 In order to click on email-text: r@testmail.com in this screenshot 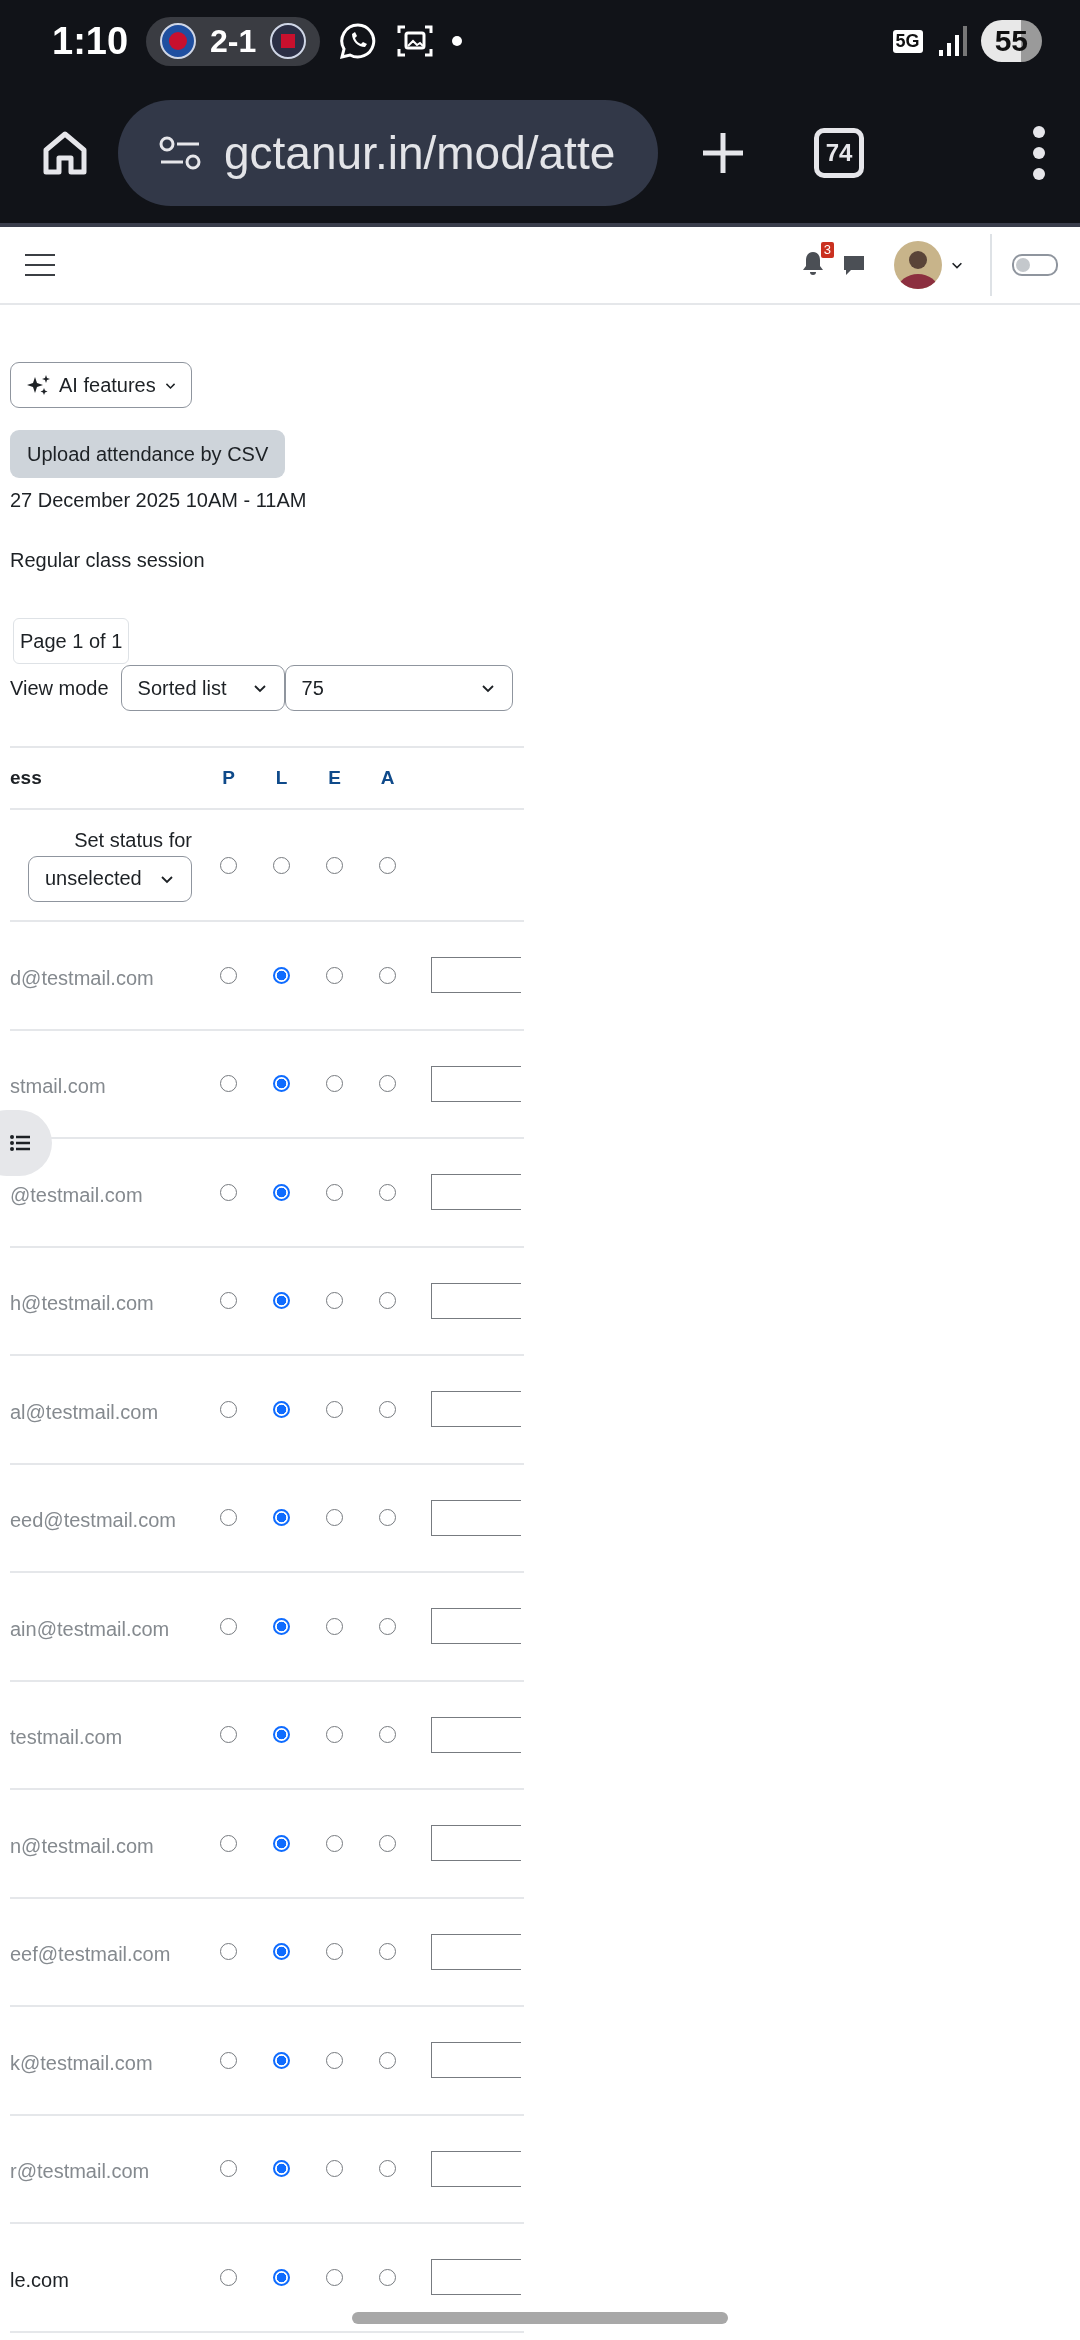, I will do `click(80, 2171)`.